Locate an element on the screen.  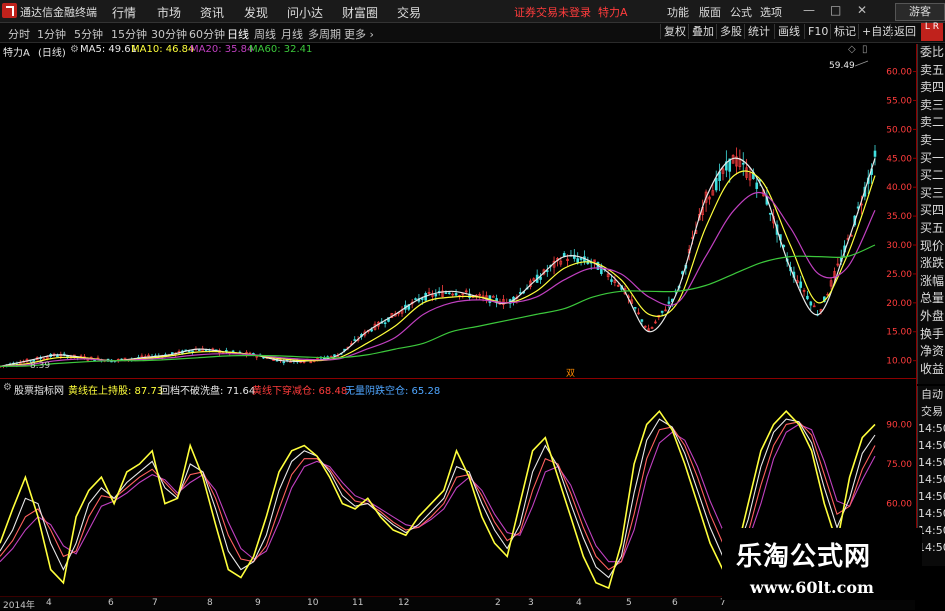
price-tick: 20.00 is located at coordinates (899, 304).